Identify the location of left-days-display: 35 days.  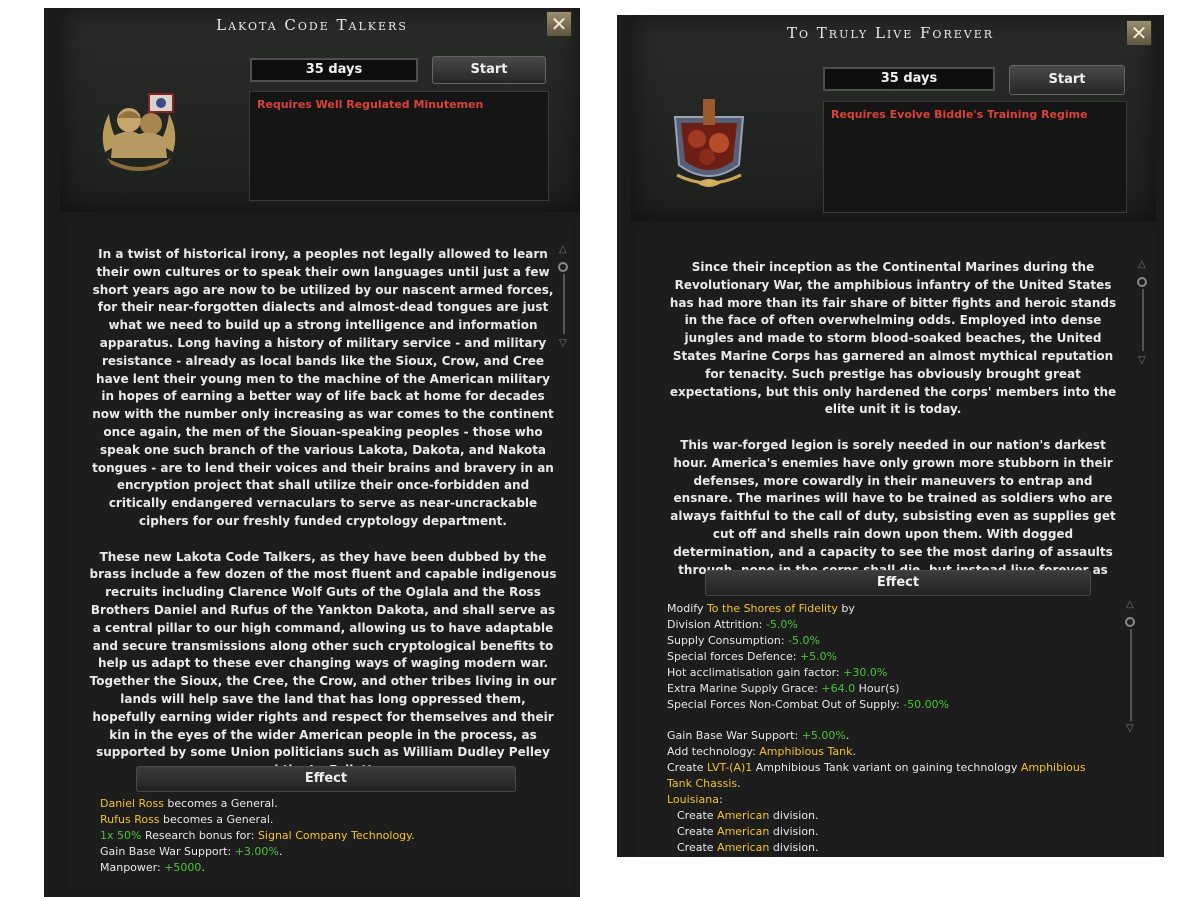
(334, 70).